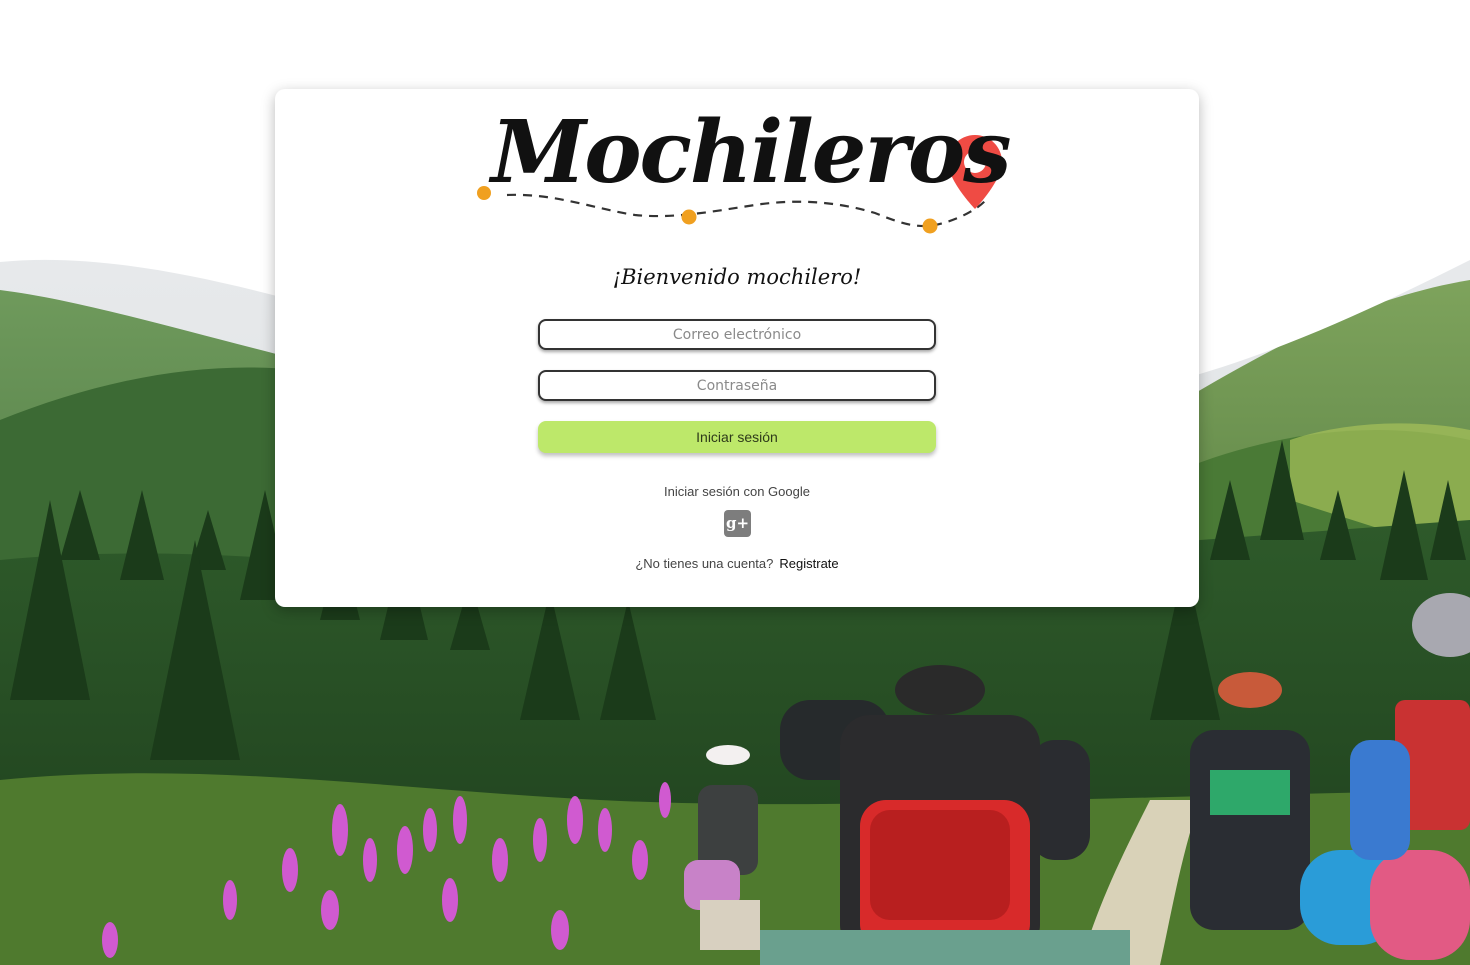  I want to click on brand-name: Mochileros, so click(751, 152).